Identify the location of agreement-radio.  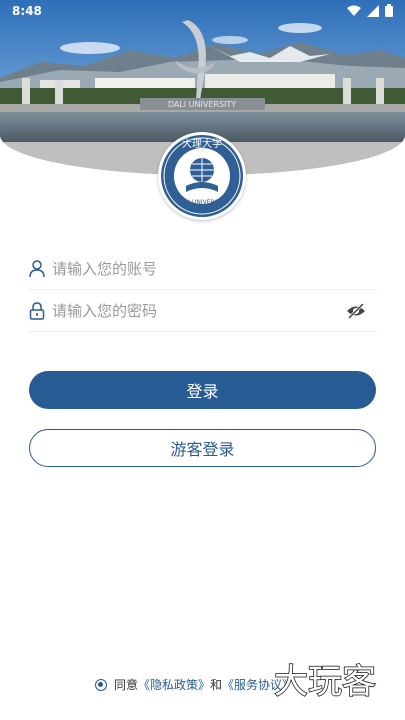
(101, 684).